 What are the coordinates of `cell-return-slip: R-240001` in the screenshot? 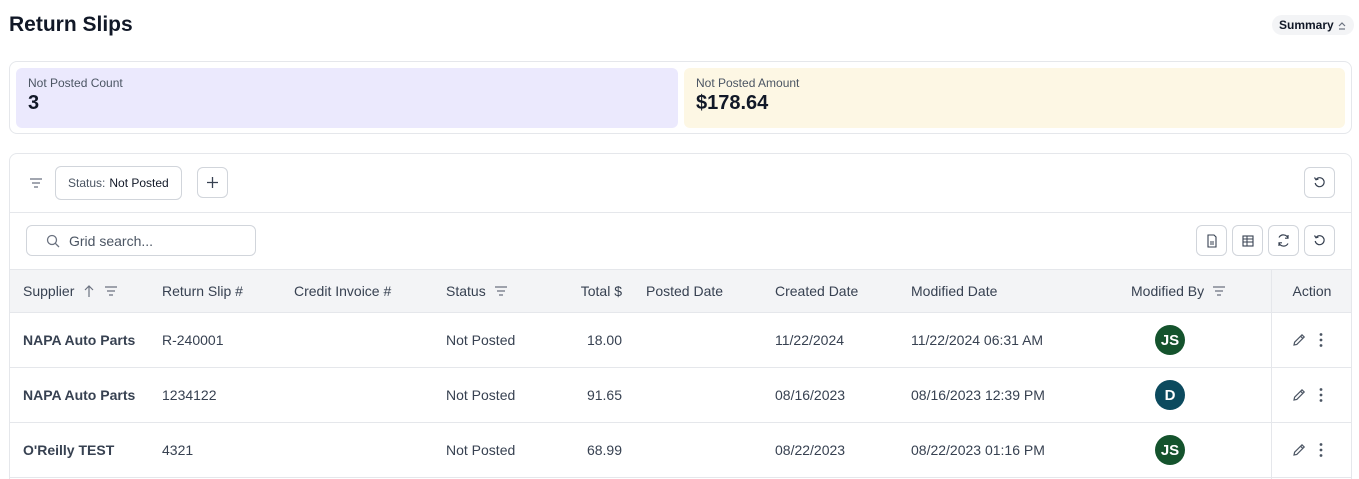 It's located at (193, 340).